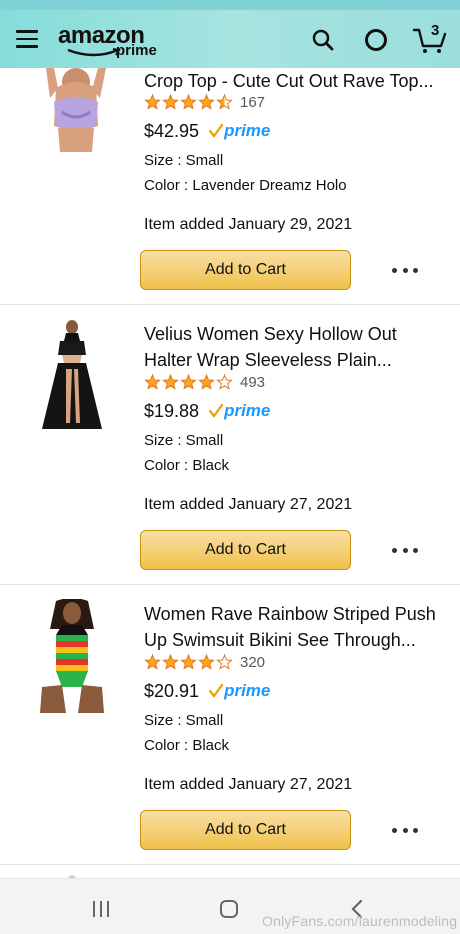 Image resolution: width=460 pixels, height=934 pixels. I want to click on search-icon, so click(323, 40).